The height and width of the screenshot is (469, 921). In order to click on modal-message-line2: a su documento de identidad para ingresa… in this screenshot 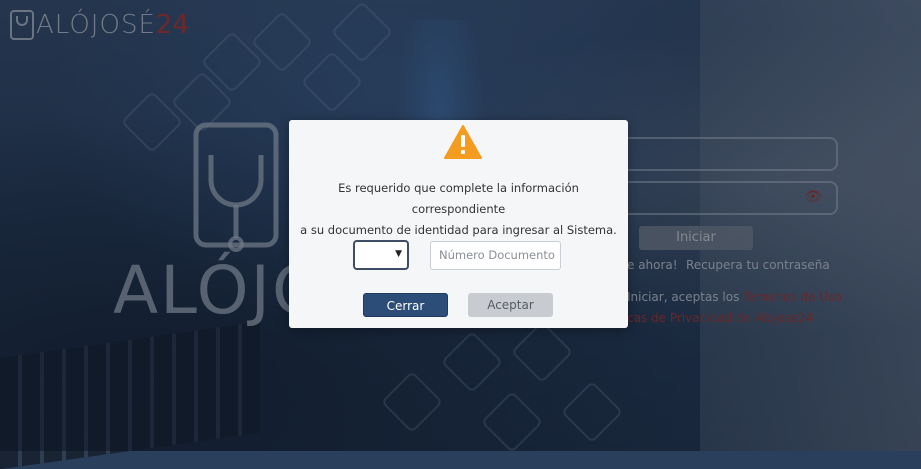, I will do `click(458, 230)`.